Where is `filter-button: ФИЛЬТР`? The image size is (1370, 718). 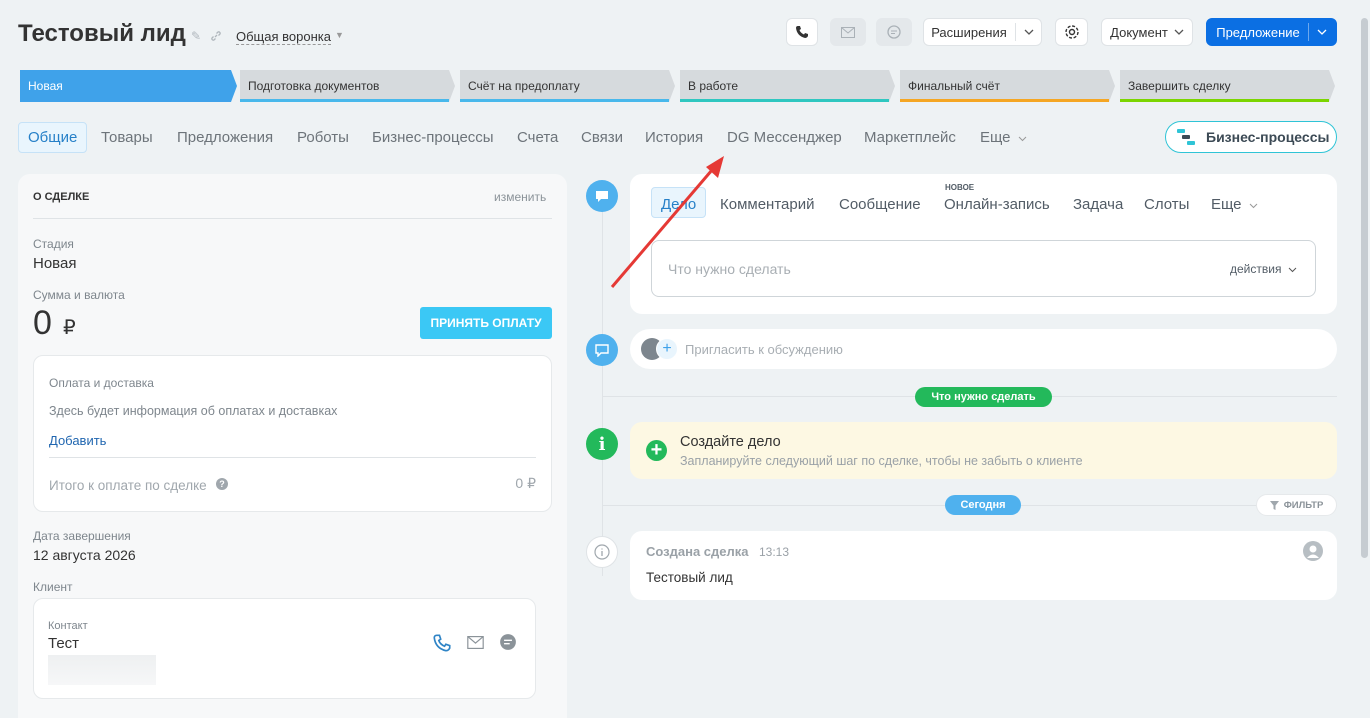
filter-button: ФИЛЬТР is located at coordinates (1296, 505).